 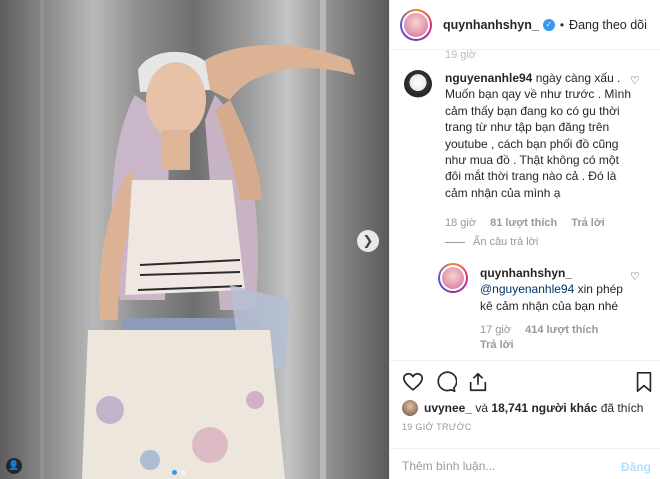 What do you see at coordinates (488, 78) in the screenshot?
I see `commenter-username: nguyenanhle94` at bounding box center [488, 78].